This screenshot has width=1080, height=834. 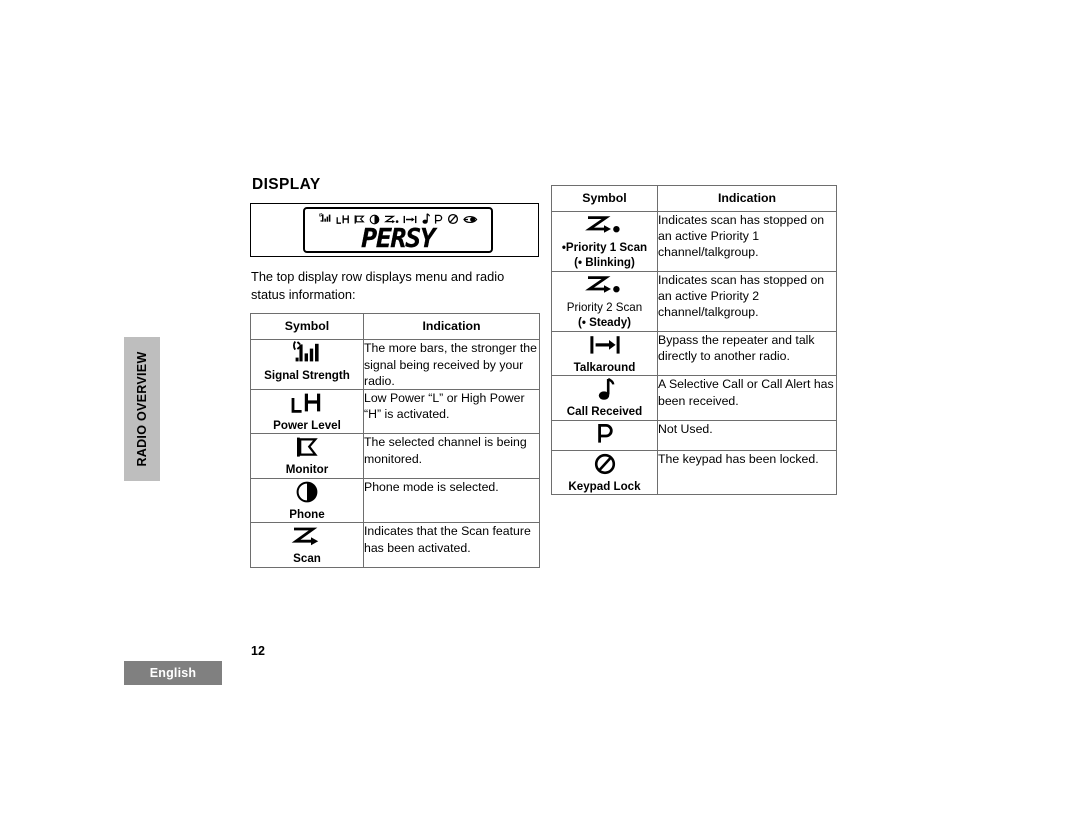 What do you see at coordinates (604, 367) in the screenshot?
I see `symbol-label: Talkaround` at bounding box center [604, 367].